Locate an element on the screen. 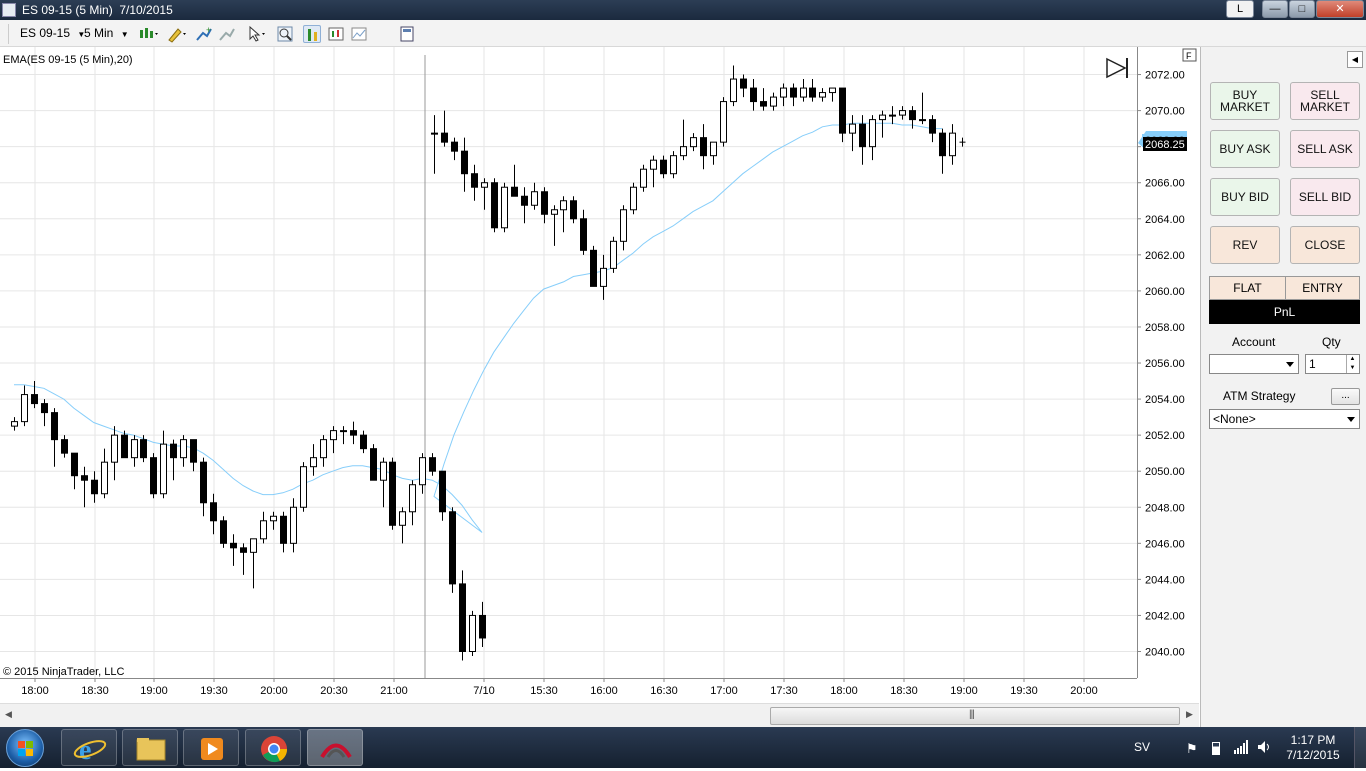 The image size is (1366, 771). add-indicator-icon: + is located at coordinates (204, 34).